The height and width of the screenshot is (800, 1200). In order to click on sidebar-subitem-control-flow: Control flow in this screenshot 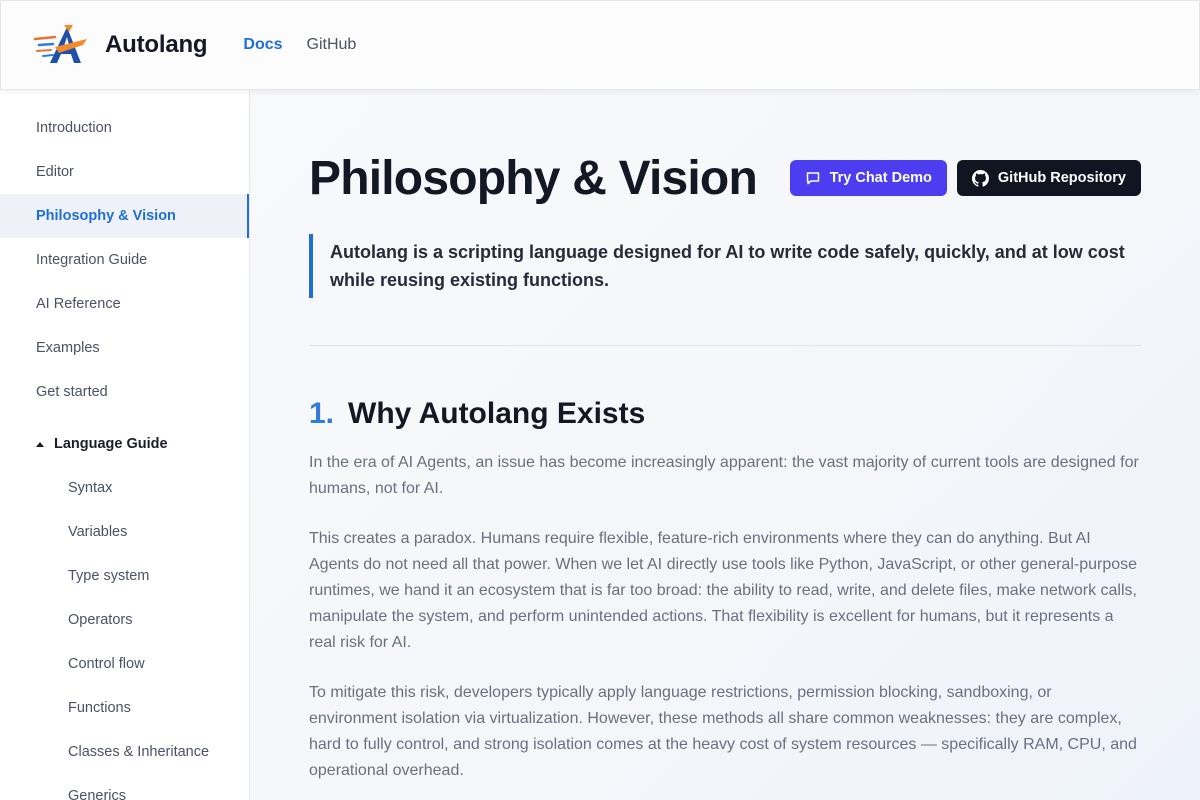, I will do `click(124, 664)`.